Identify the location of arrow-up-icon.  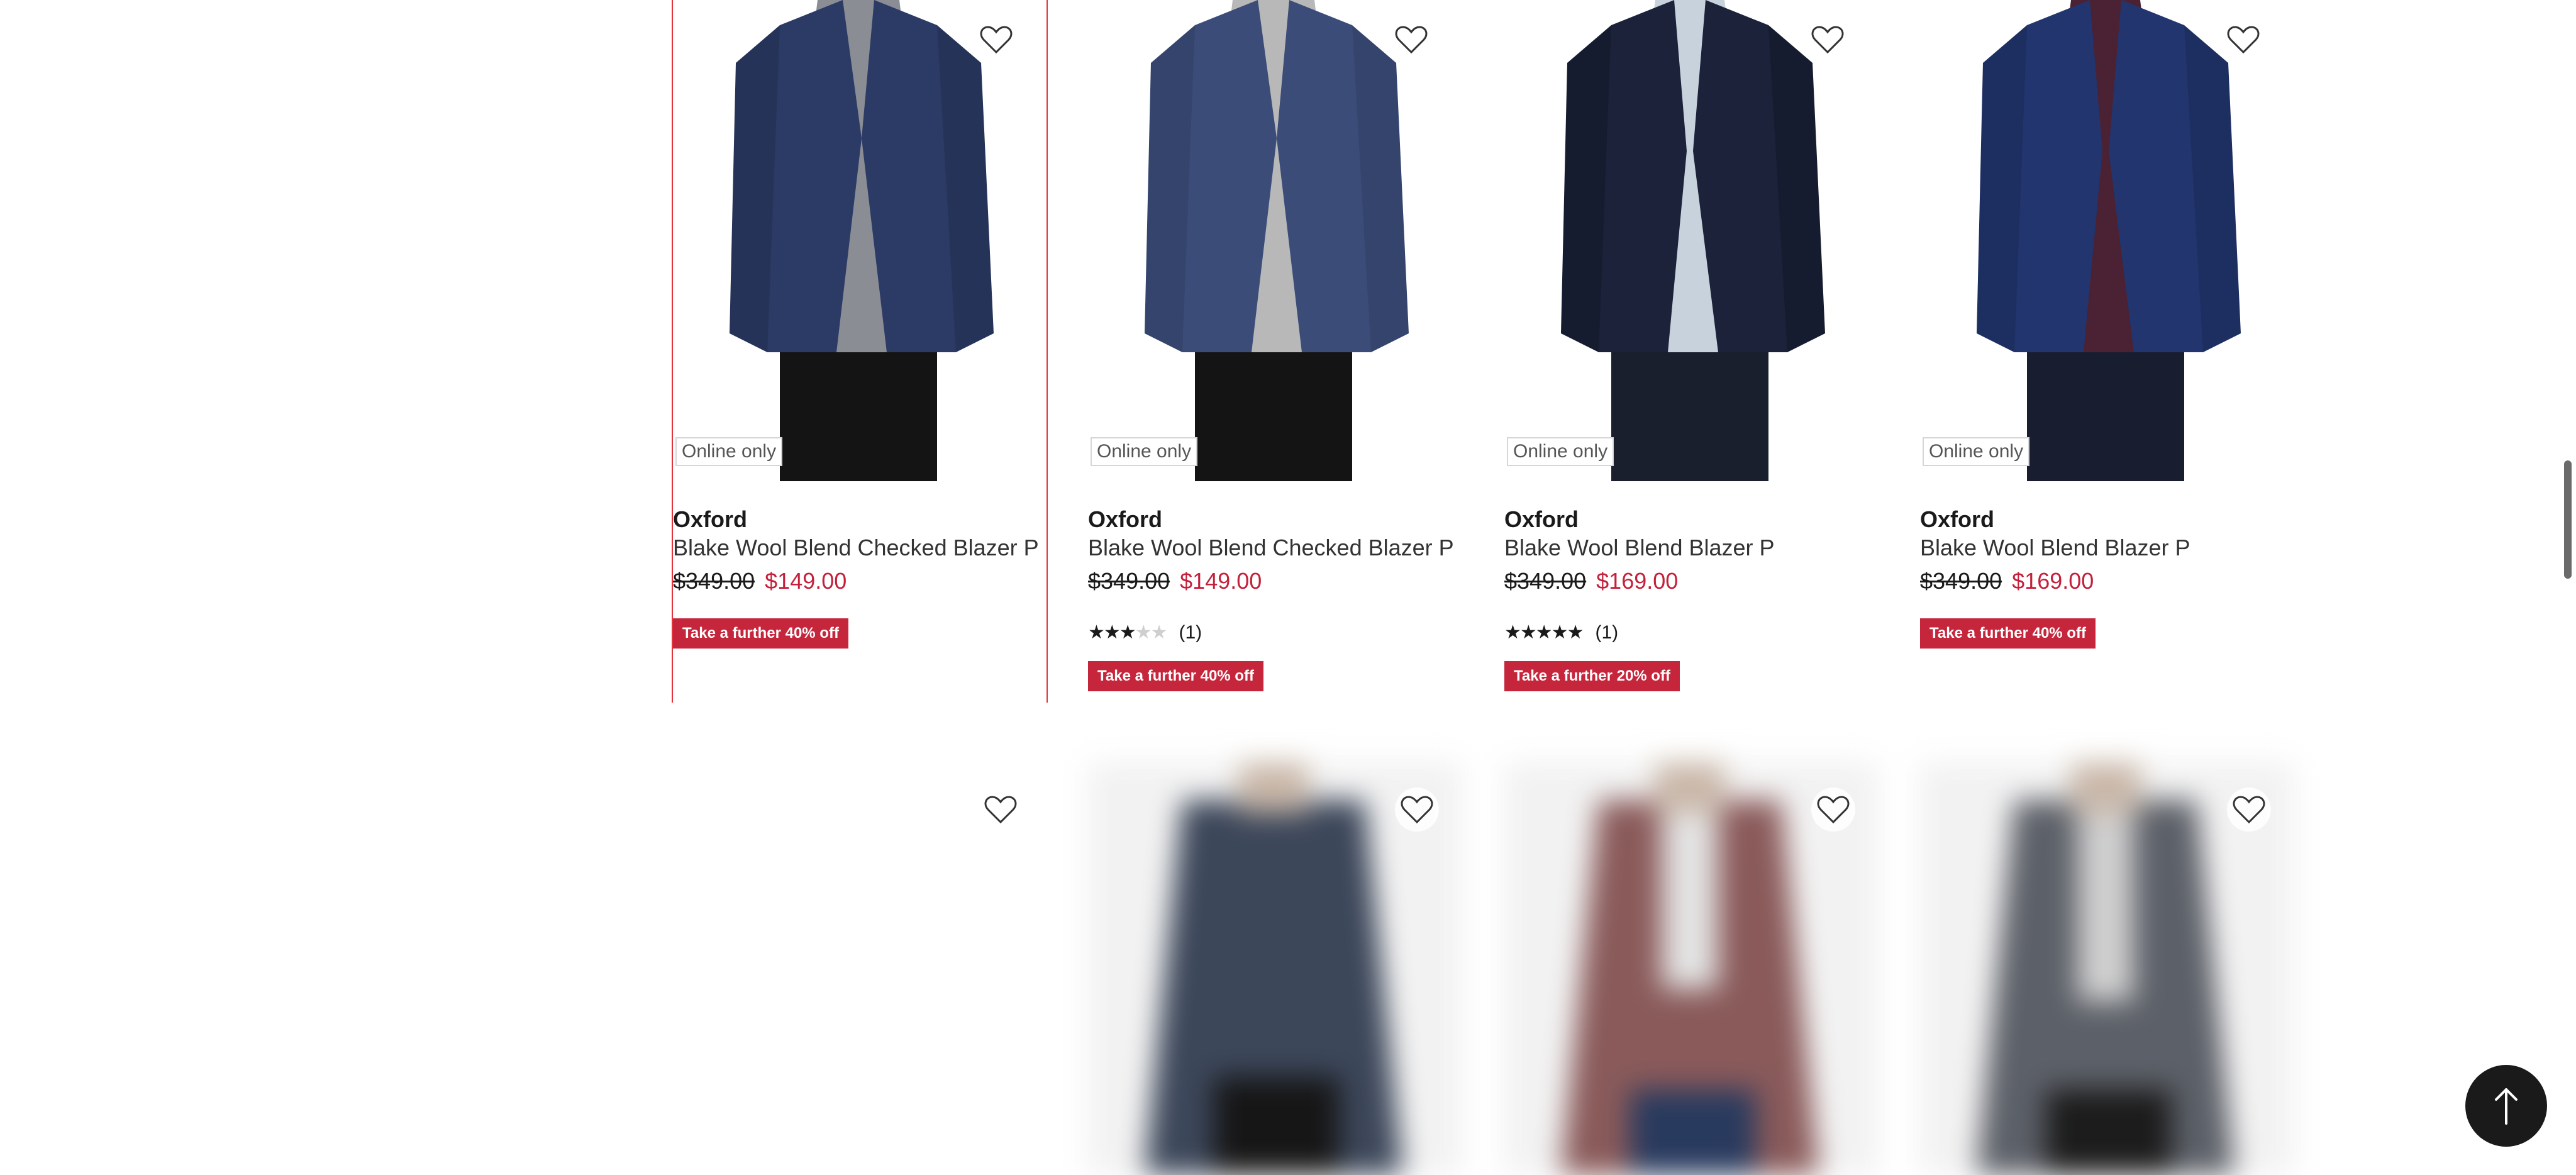
(2506, 1106).